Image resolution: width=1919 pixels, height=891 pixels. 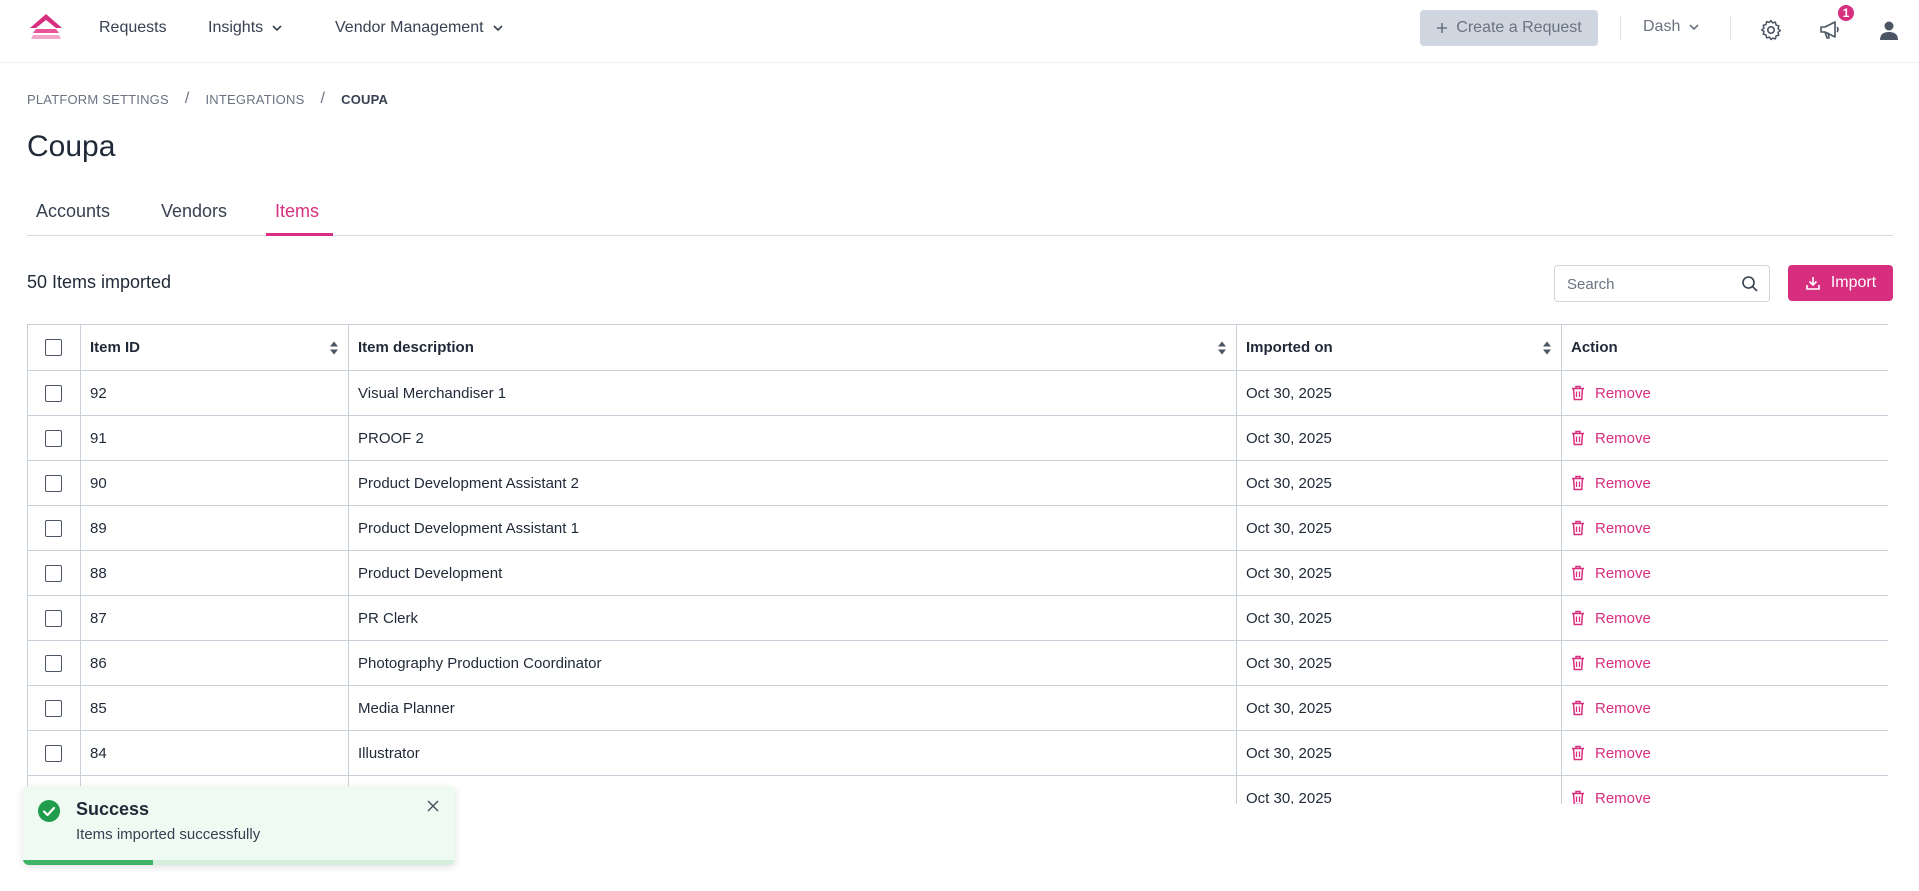 I want to click on item-id: 89, so click(x=98, y=528).